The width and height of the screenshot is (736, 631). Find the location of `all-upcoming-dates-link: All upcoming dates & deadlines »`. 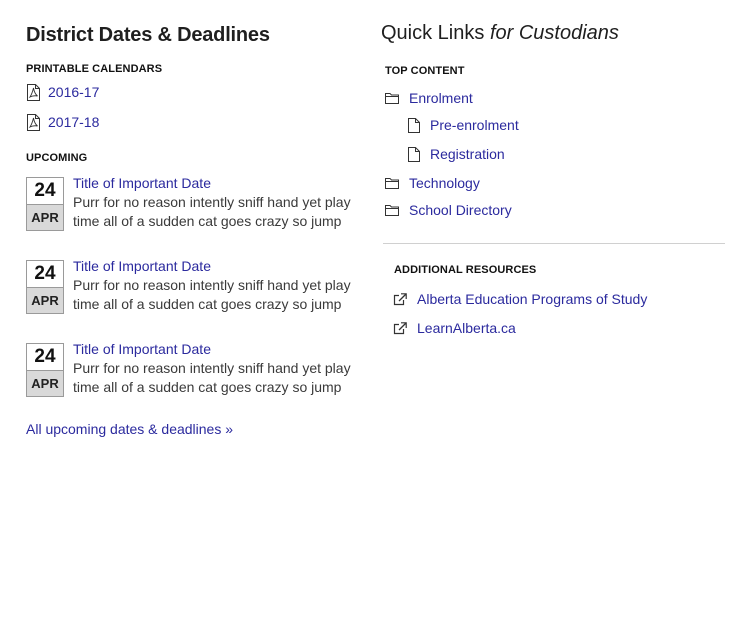

all-upcoming-dates-link: All upcoming dates & deadlines » is located at coordinates (129, 429).